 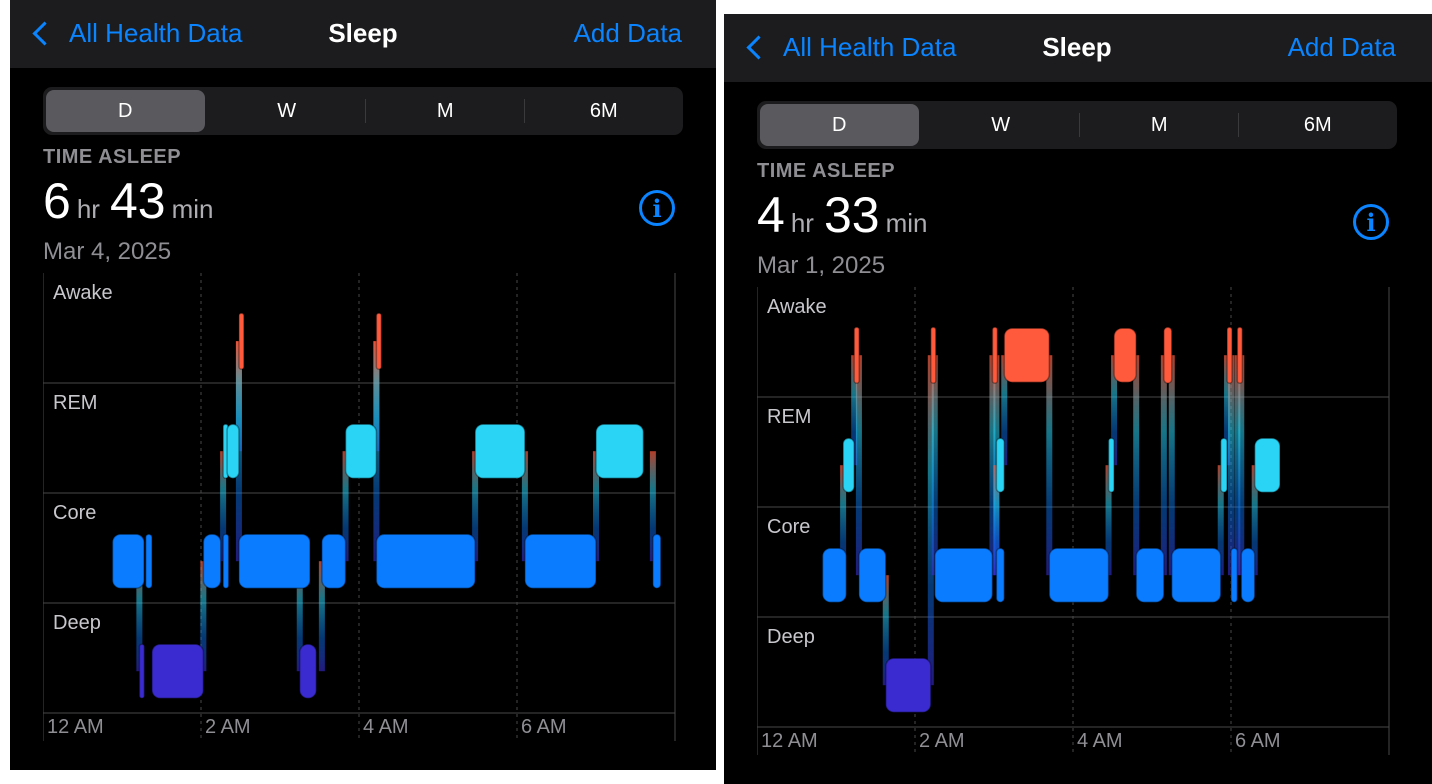 What do you see at coordinates (57, 201) in the screenshot?
I see `hours-value: 6` at bounding box center [57, 201].